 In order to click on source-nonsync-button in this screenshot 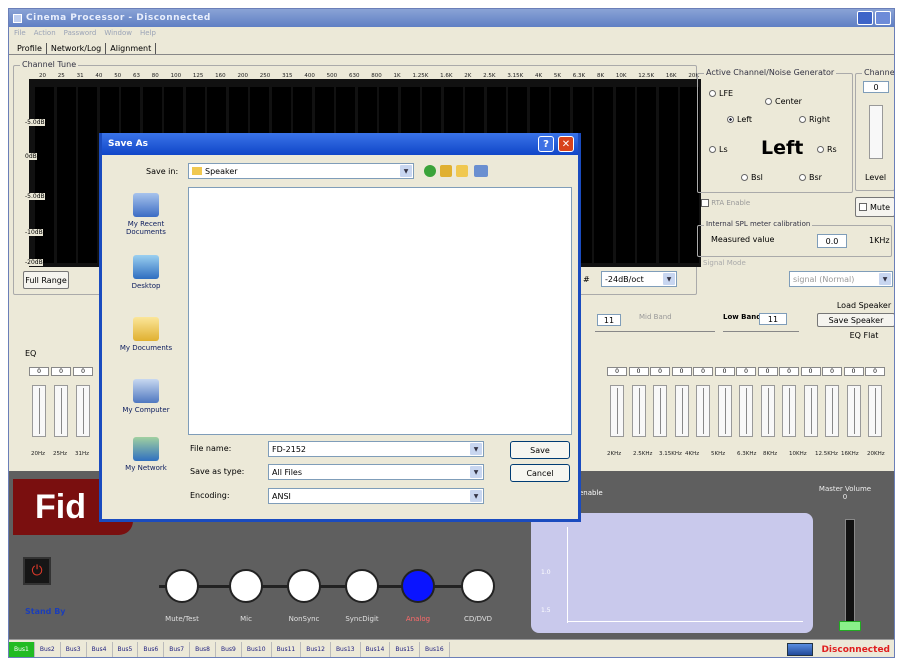, I will do `click(304, 586)`.